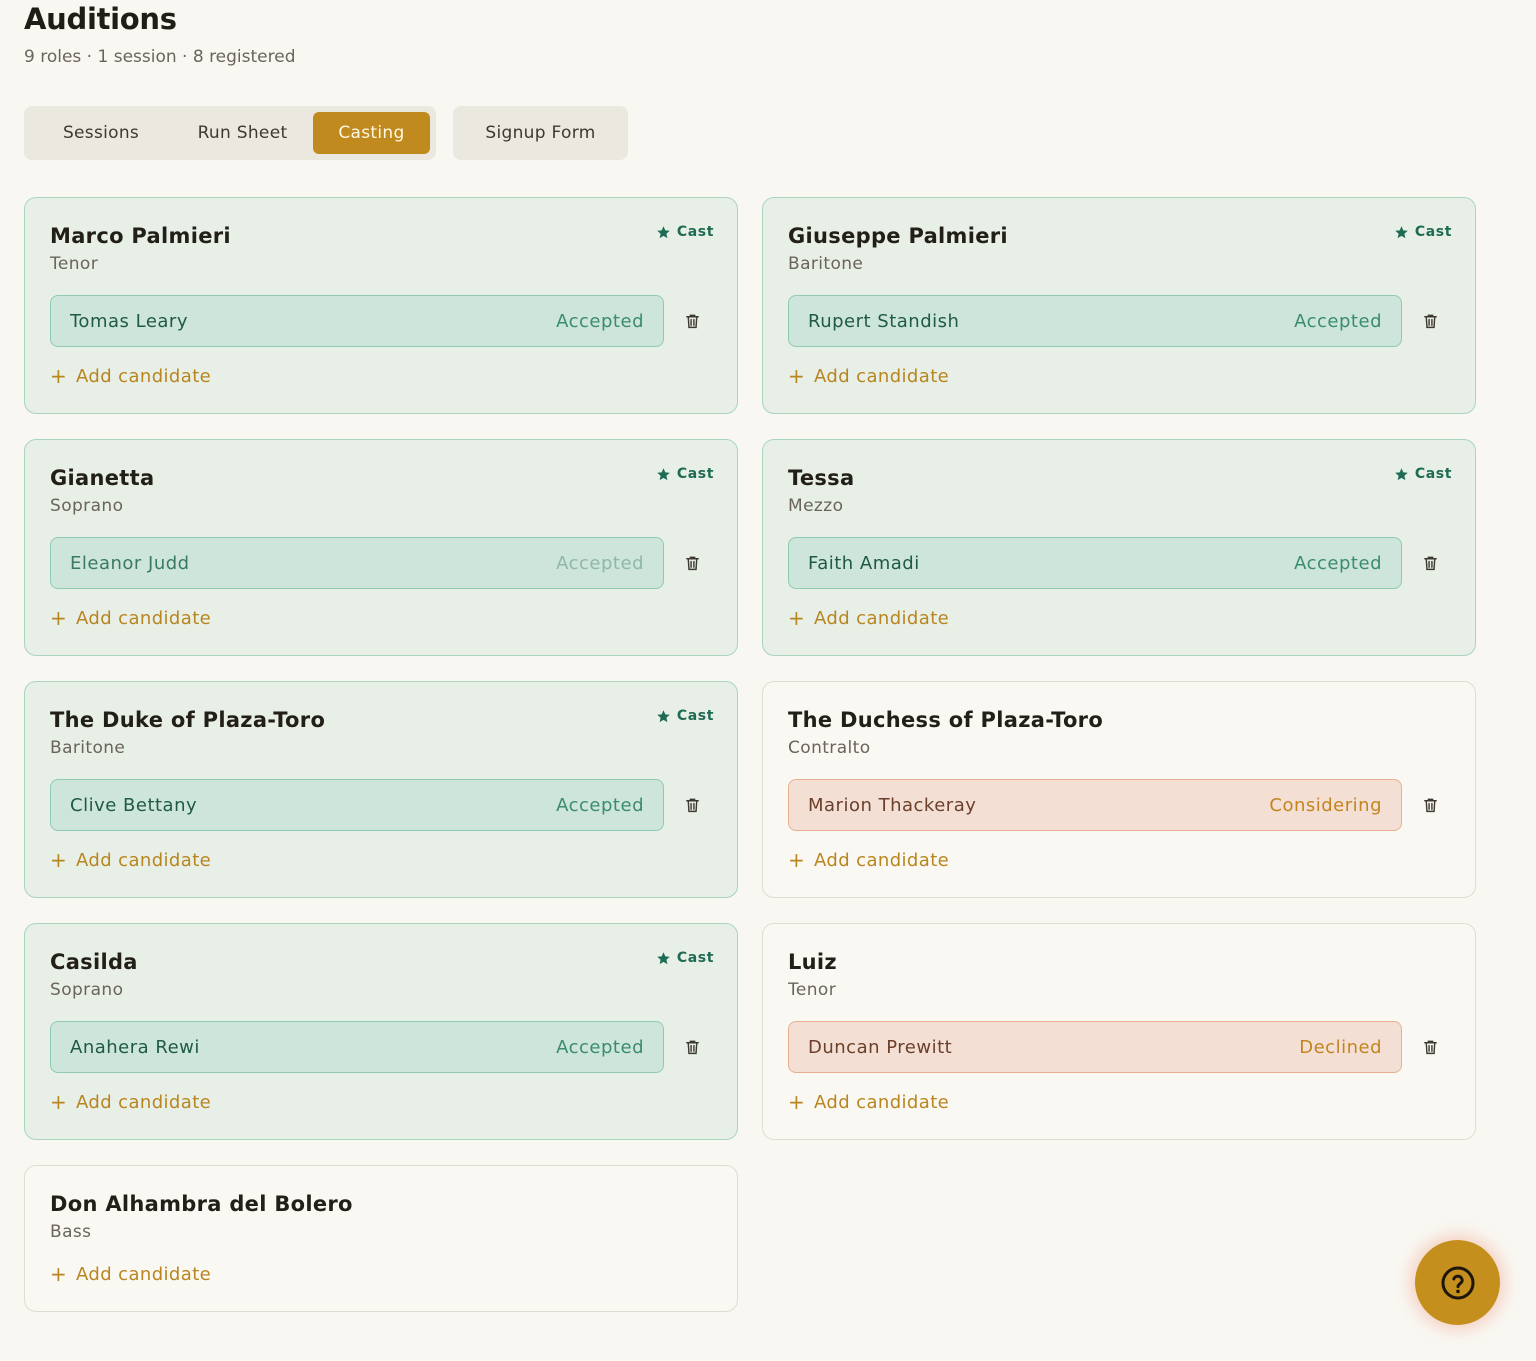  I want to click on view-tabs: Sessions Run Sheet Casting, so click(230, 133).